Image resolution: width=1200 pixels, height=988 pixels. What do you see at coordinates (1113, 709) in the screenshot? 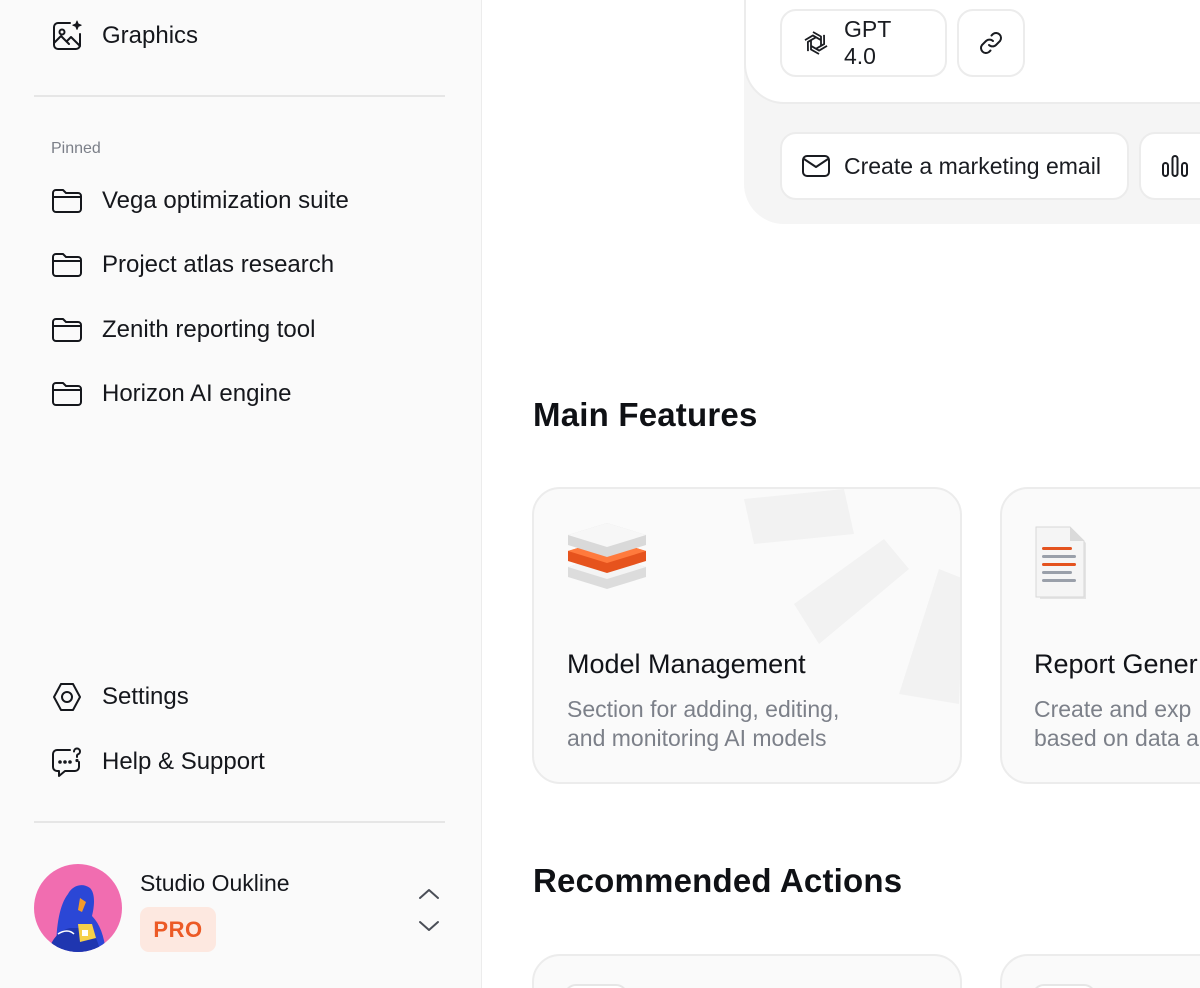
I see `feature-card-description-line: Create and exp` at bounding box center [1113, 709].